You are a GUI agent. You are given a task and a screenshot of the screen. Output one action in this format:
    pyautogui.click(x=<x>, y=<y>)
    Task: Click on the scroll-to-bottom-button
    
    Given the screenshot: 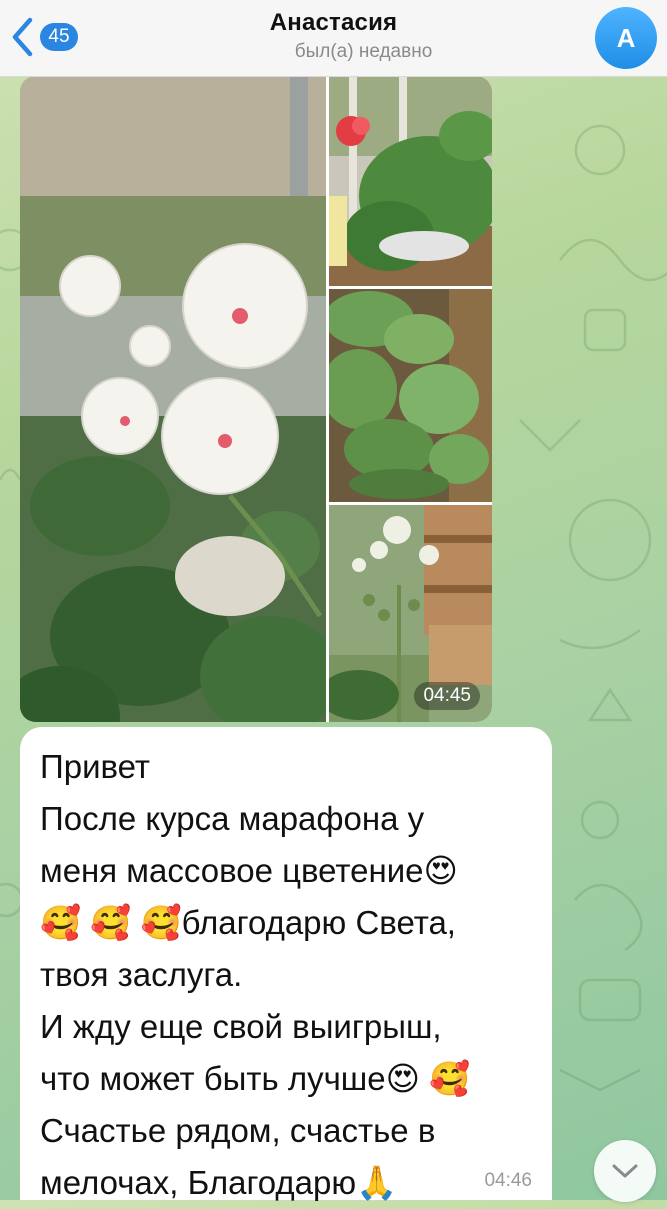 What is the action you would take?
    pyautogui.click(x=625, y=1171)
    